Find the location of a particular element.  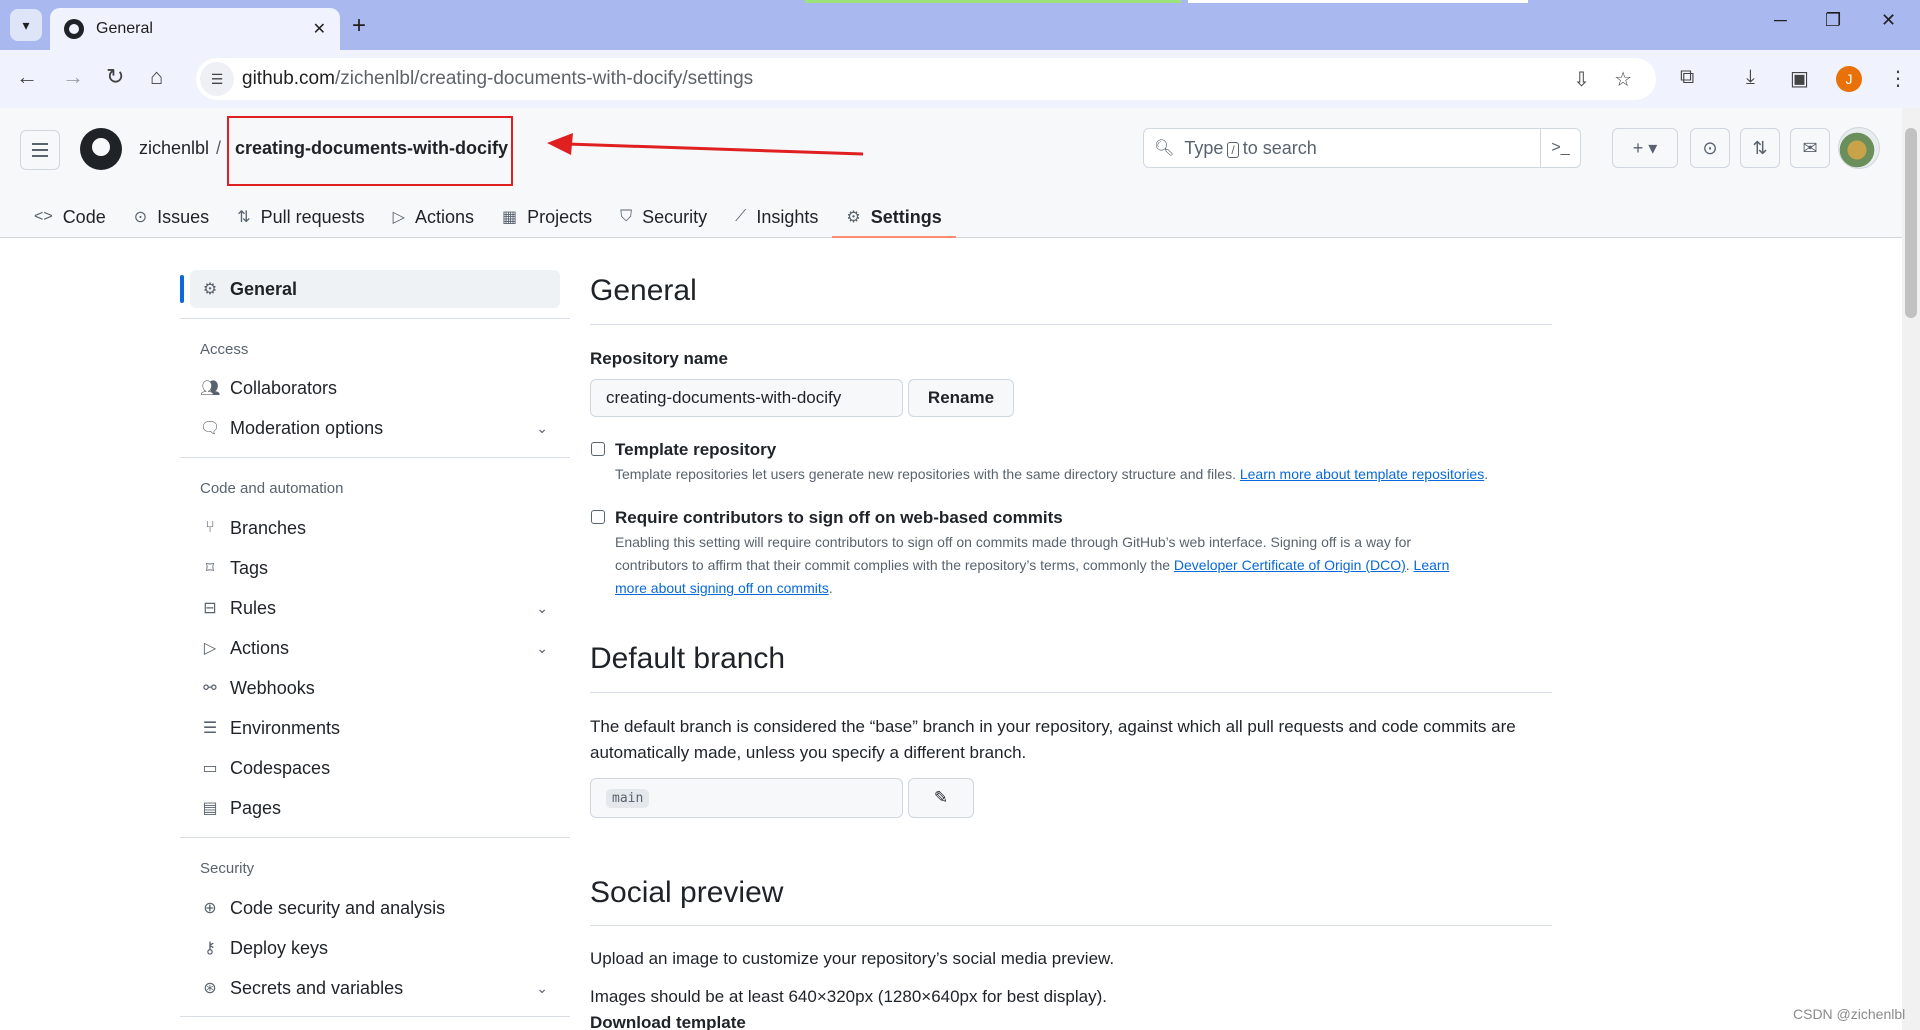

sidebar-item-moderation: 🗨︎ Moderation options ⌄ is located at coordinates (375, 428).